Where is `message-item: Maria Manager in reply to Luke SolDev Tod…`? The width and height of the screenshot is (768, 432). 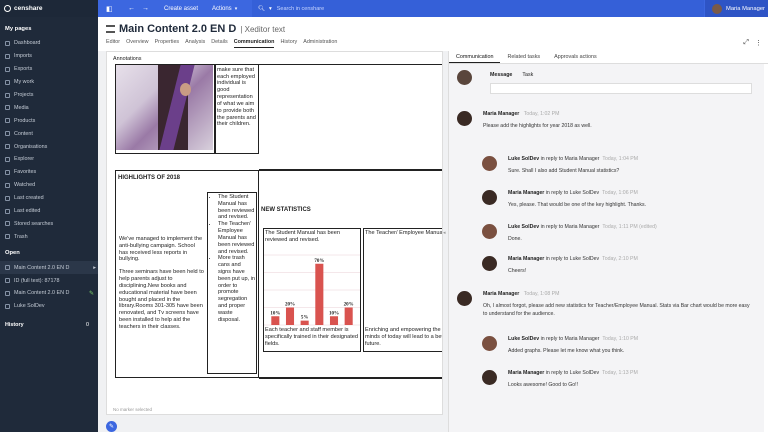
message-item: Maria Manager in reply to Luke SolDev Tod… is located at coordinates (618, 266).